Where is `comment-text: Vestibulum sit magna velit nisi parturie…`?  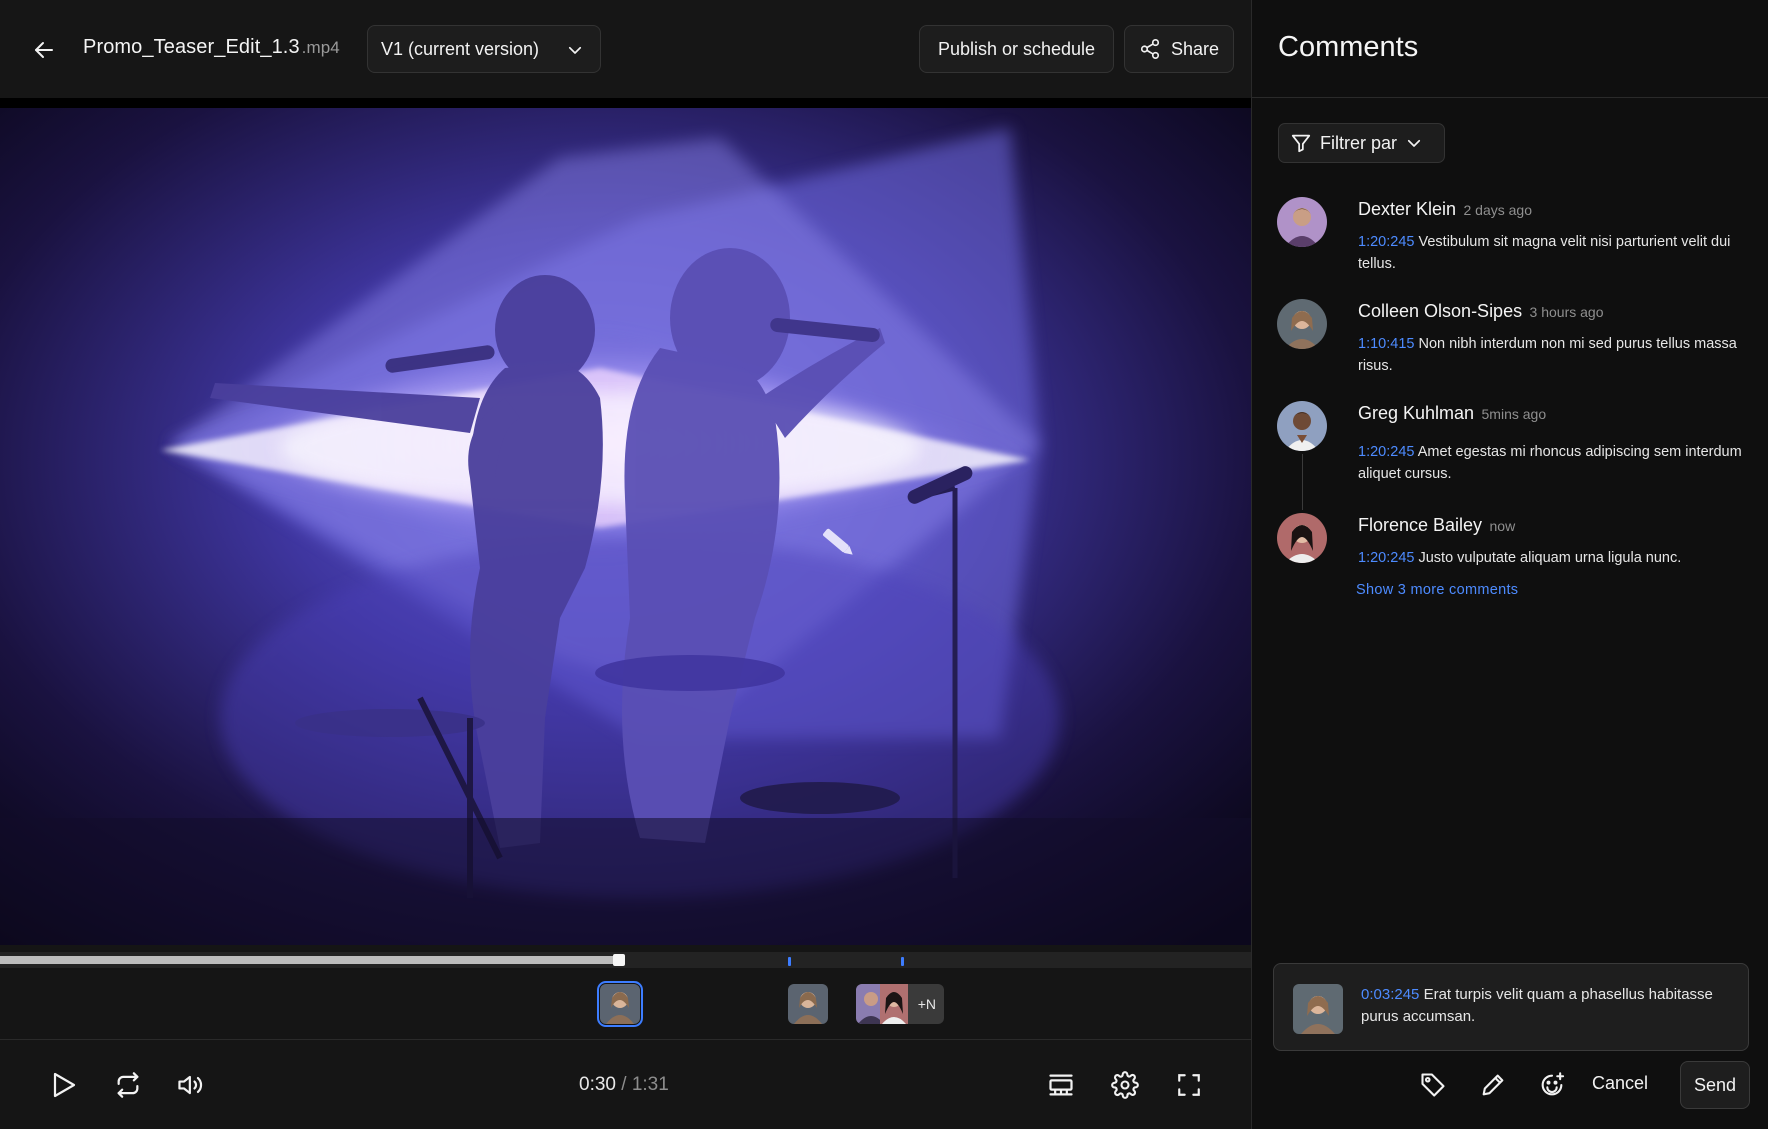 comment-text: Vestibulum sit magna velit nisi parturie… is located at coordinates (1544, 253).